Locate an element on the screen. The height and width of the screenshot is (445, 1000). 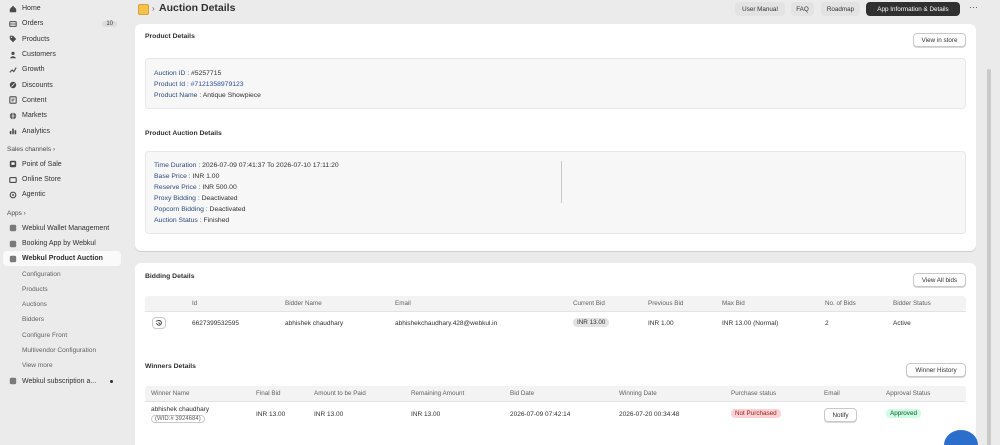
sidebar-item-product-auction: Webkul Product Auction is located at coordinates (62, 259).